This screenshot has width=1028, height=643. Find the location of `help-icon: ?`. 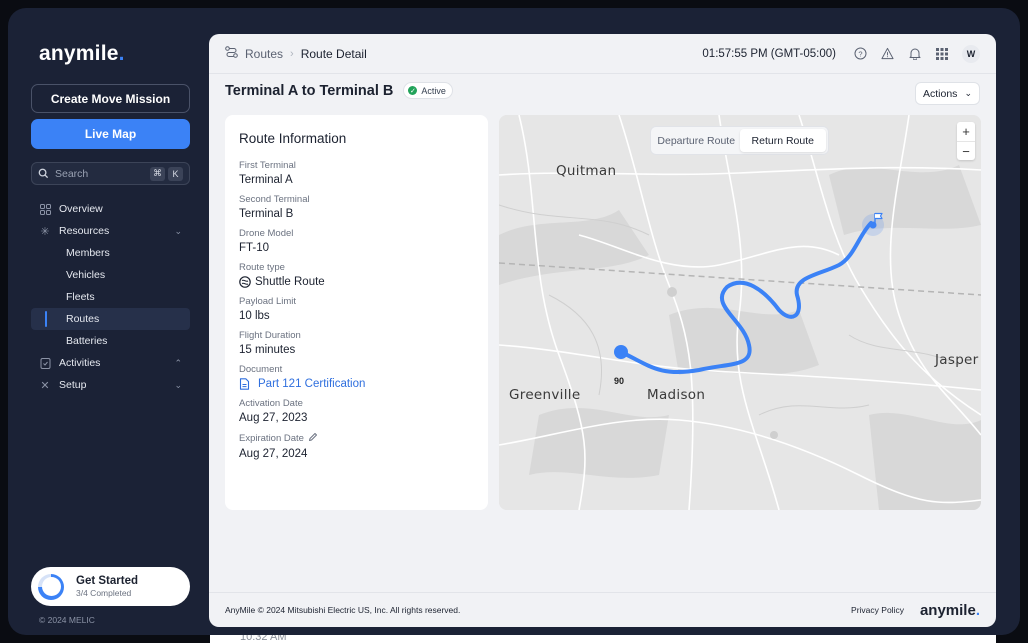

help-icon: ? is located at coordinates (860, 53).